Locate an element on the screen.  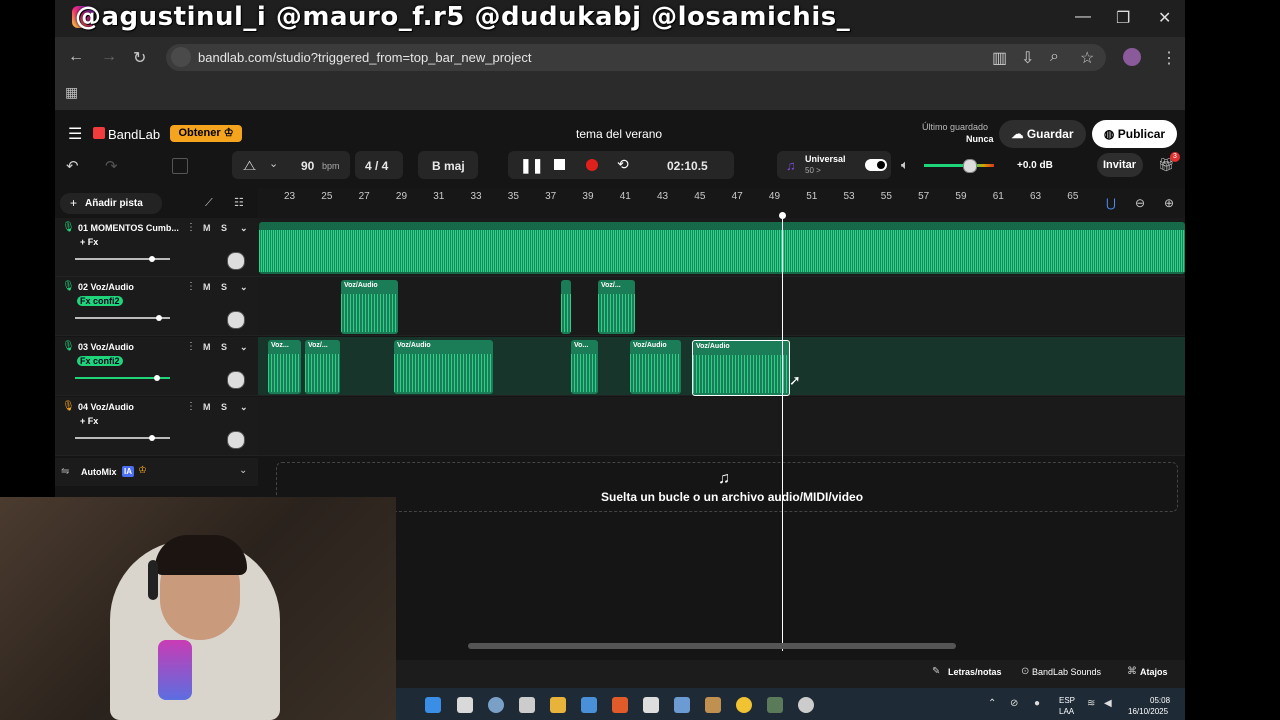
site-info-icon is located at coordinates (181, 57).